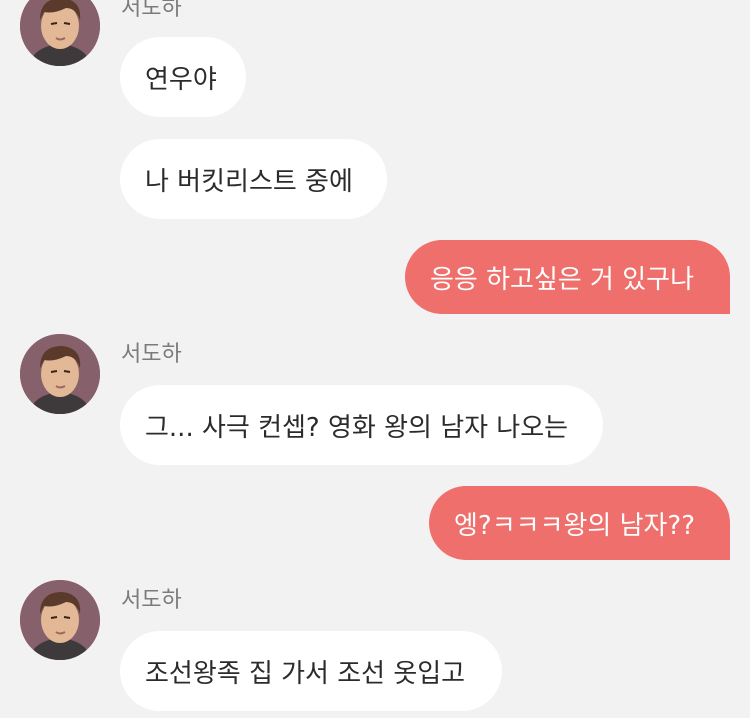 The height and width of the screenshot is (718, 750). What do you see at coordinates (249, 181) in the screenshot?
I see `message-text: 나 버킷리스트 중에` at bounding box center [249, 181].